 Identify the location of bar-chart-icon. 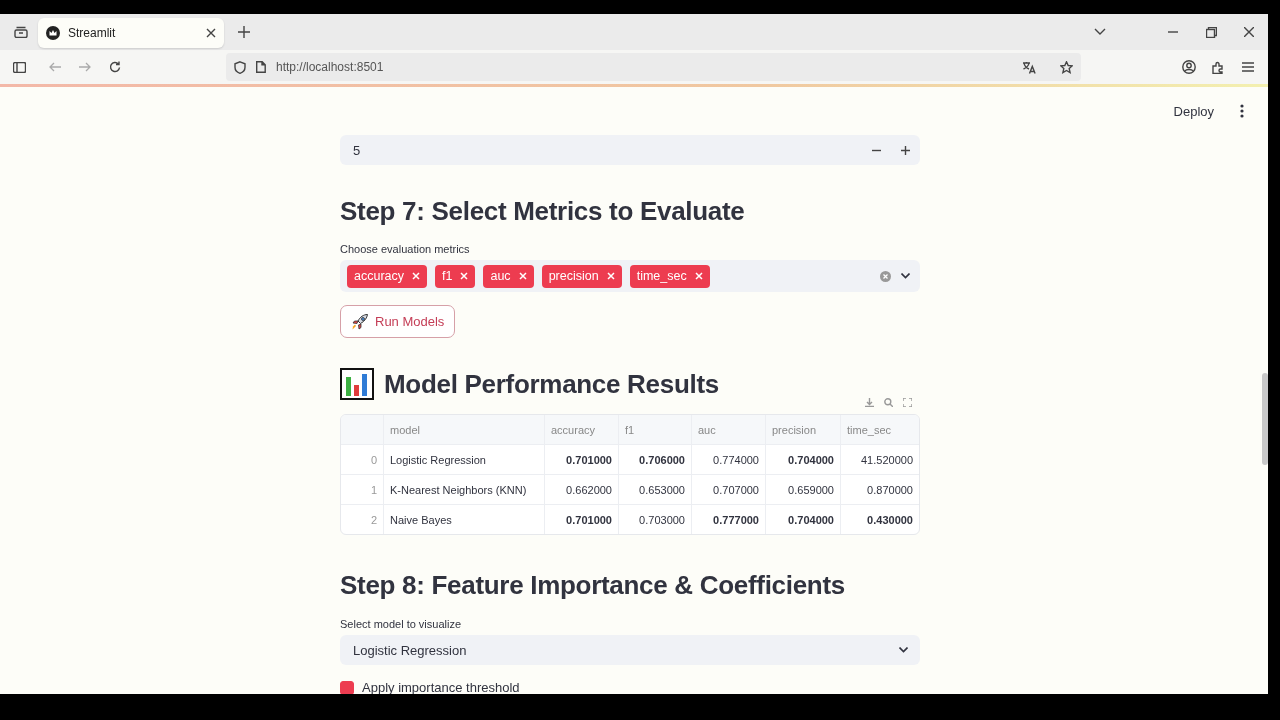
(357, 384).